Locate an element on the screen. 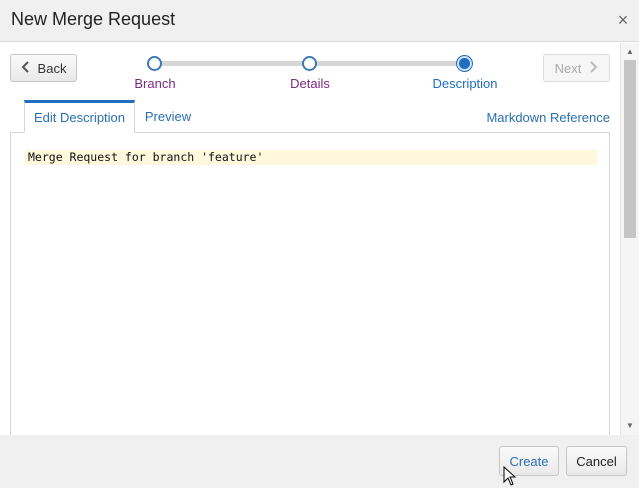  tab-edit-description: Edit Description is located at coordinates (79, 116).